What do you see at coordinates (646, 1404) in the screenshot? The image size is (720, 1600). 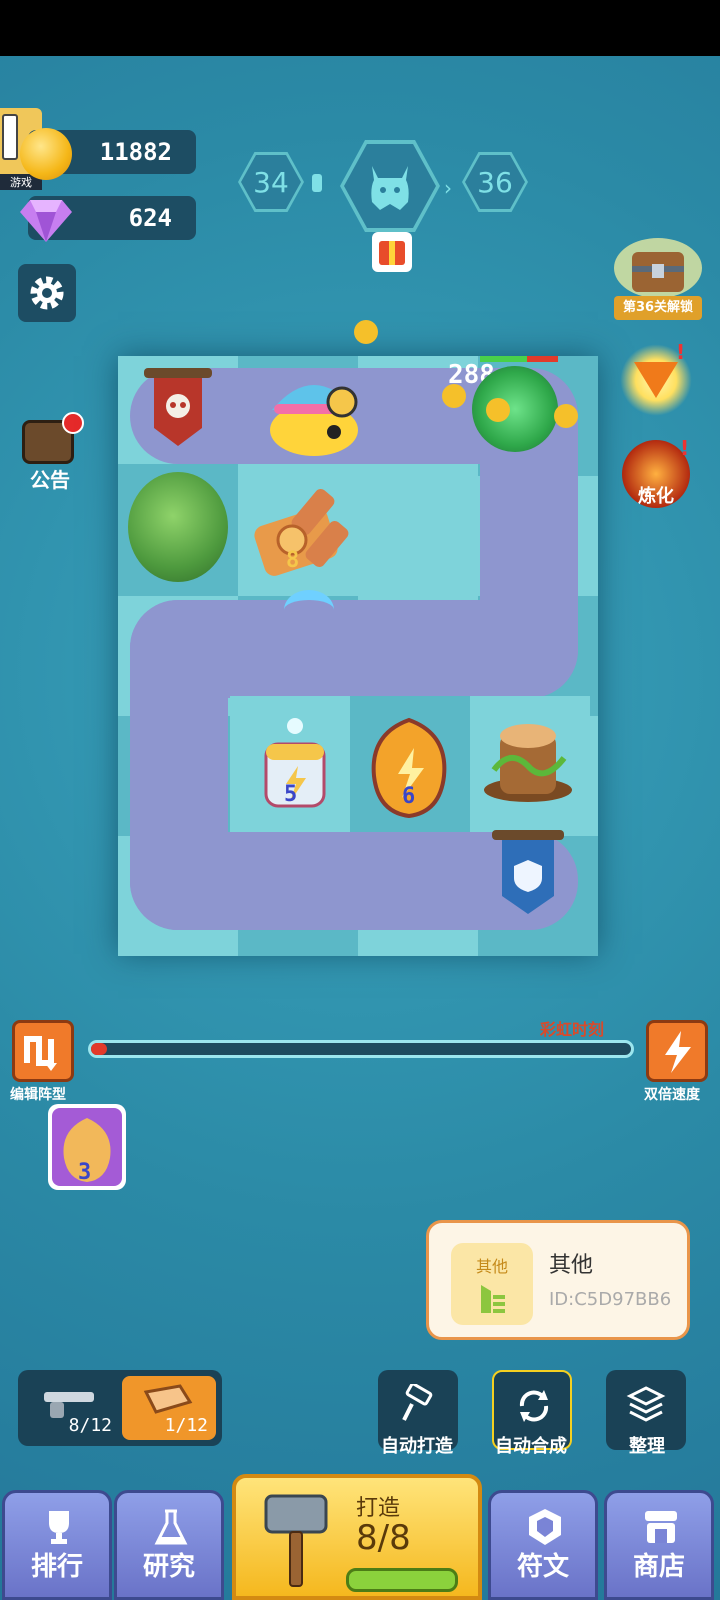 I see `layers-icon` at bounding box center [646, 1404].